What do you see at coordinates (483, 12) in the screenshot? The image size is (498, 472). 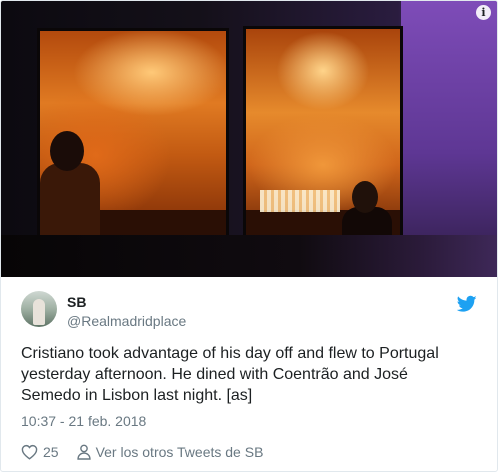 I see `info-icon: i` at bounding box center [483, 12].